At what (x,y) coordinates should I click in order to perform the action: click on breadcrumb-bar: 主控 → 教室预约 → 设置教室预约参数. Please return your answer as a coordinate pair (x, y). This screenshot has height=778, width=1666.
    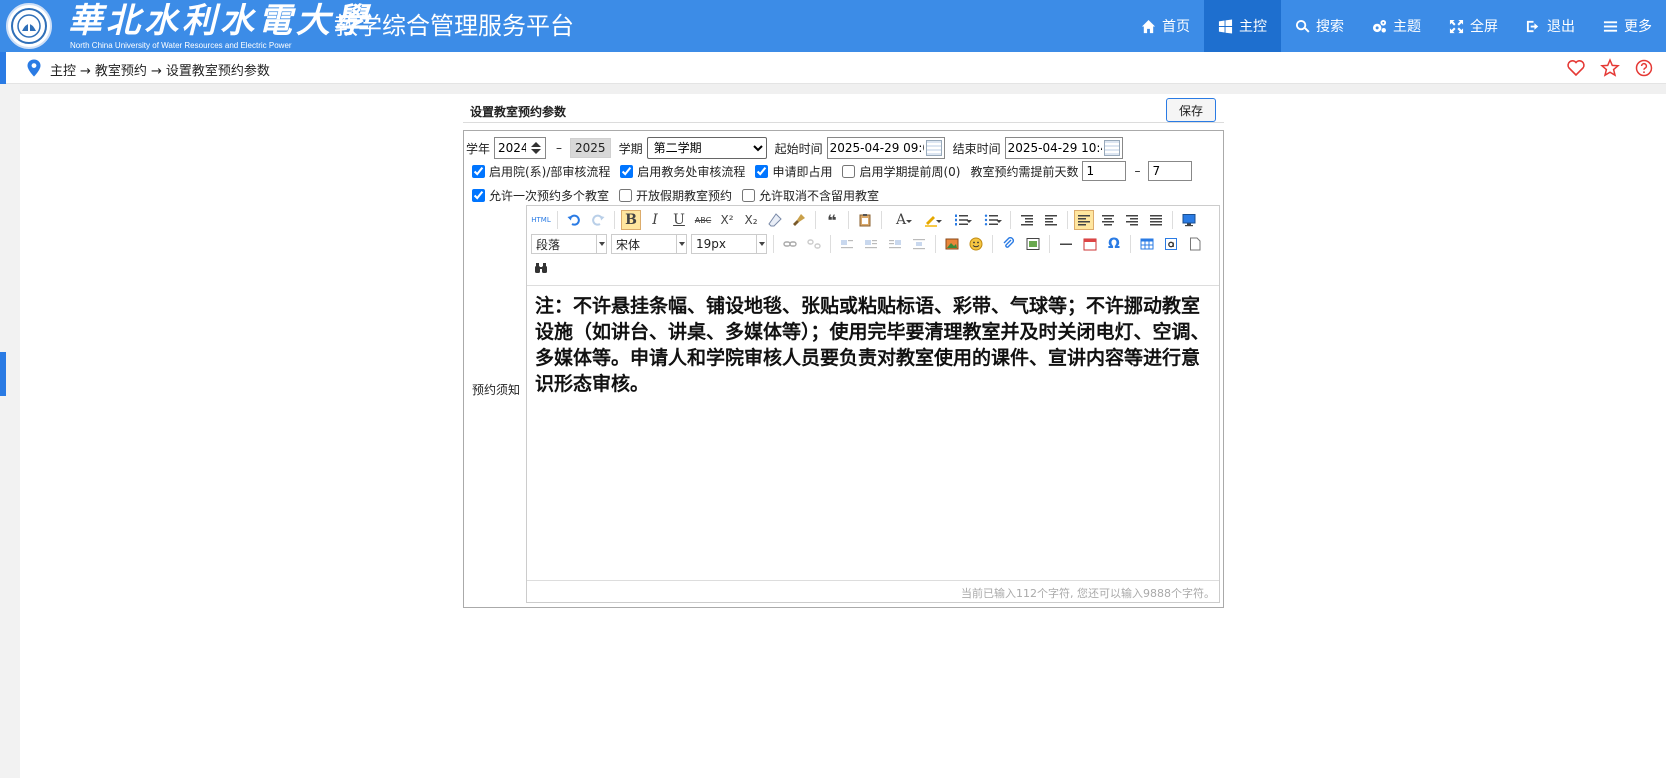
    Looking at the image, I should click on (833, 73).